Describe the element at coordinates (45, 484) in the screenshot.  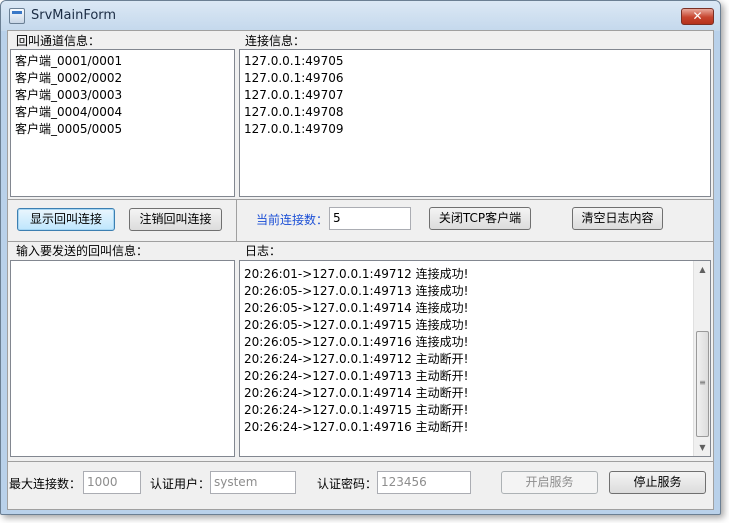
I see `max-connections-label: 最大连接数：` at that location.